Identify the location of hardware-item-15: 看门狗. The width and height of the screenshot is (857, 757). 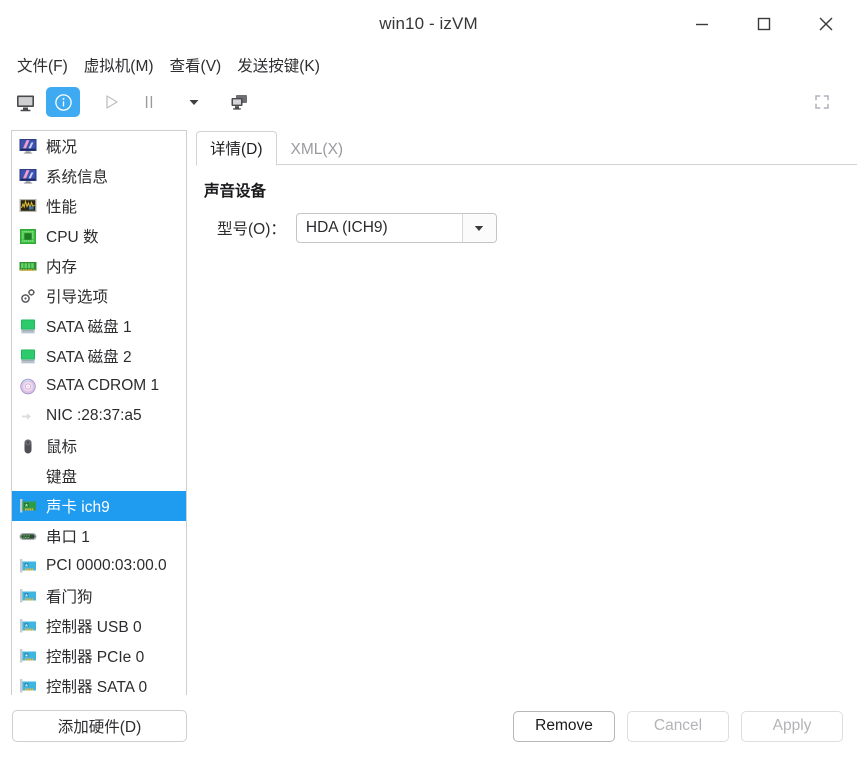
(99, 596).